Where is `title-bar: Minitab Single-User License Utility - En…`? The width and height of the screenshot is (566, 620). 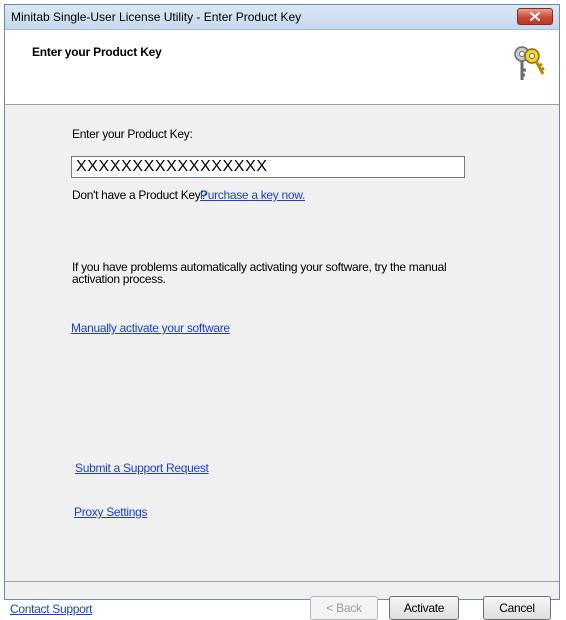
title-bar: Minitab Single-User License Utility - En… is located at coordinates (282, 17).